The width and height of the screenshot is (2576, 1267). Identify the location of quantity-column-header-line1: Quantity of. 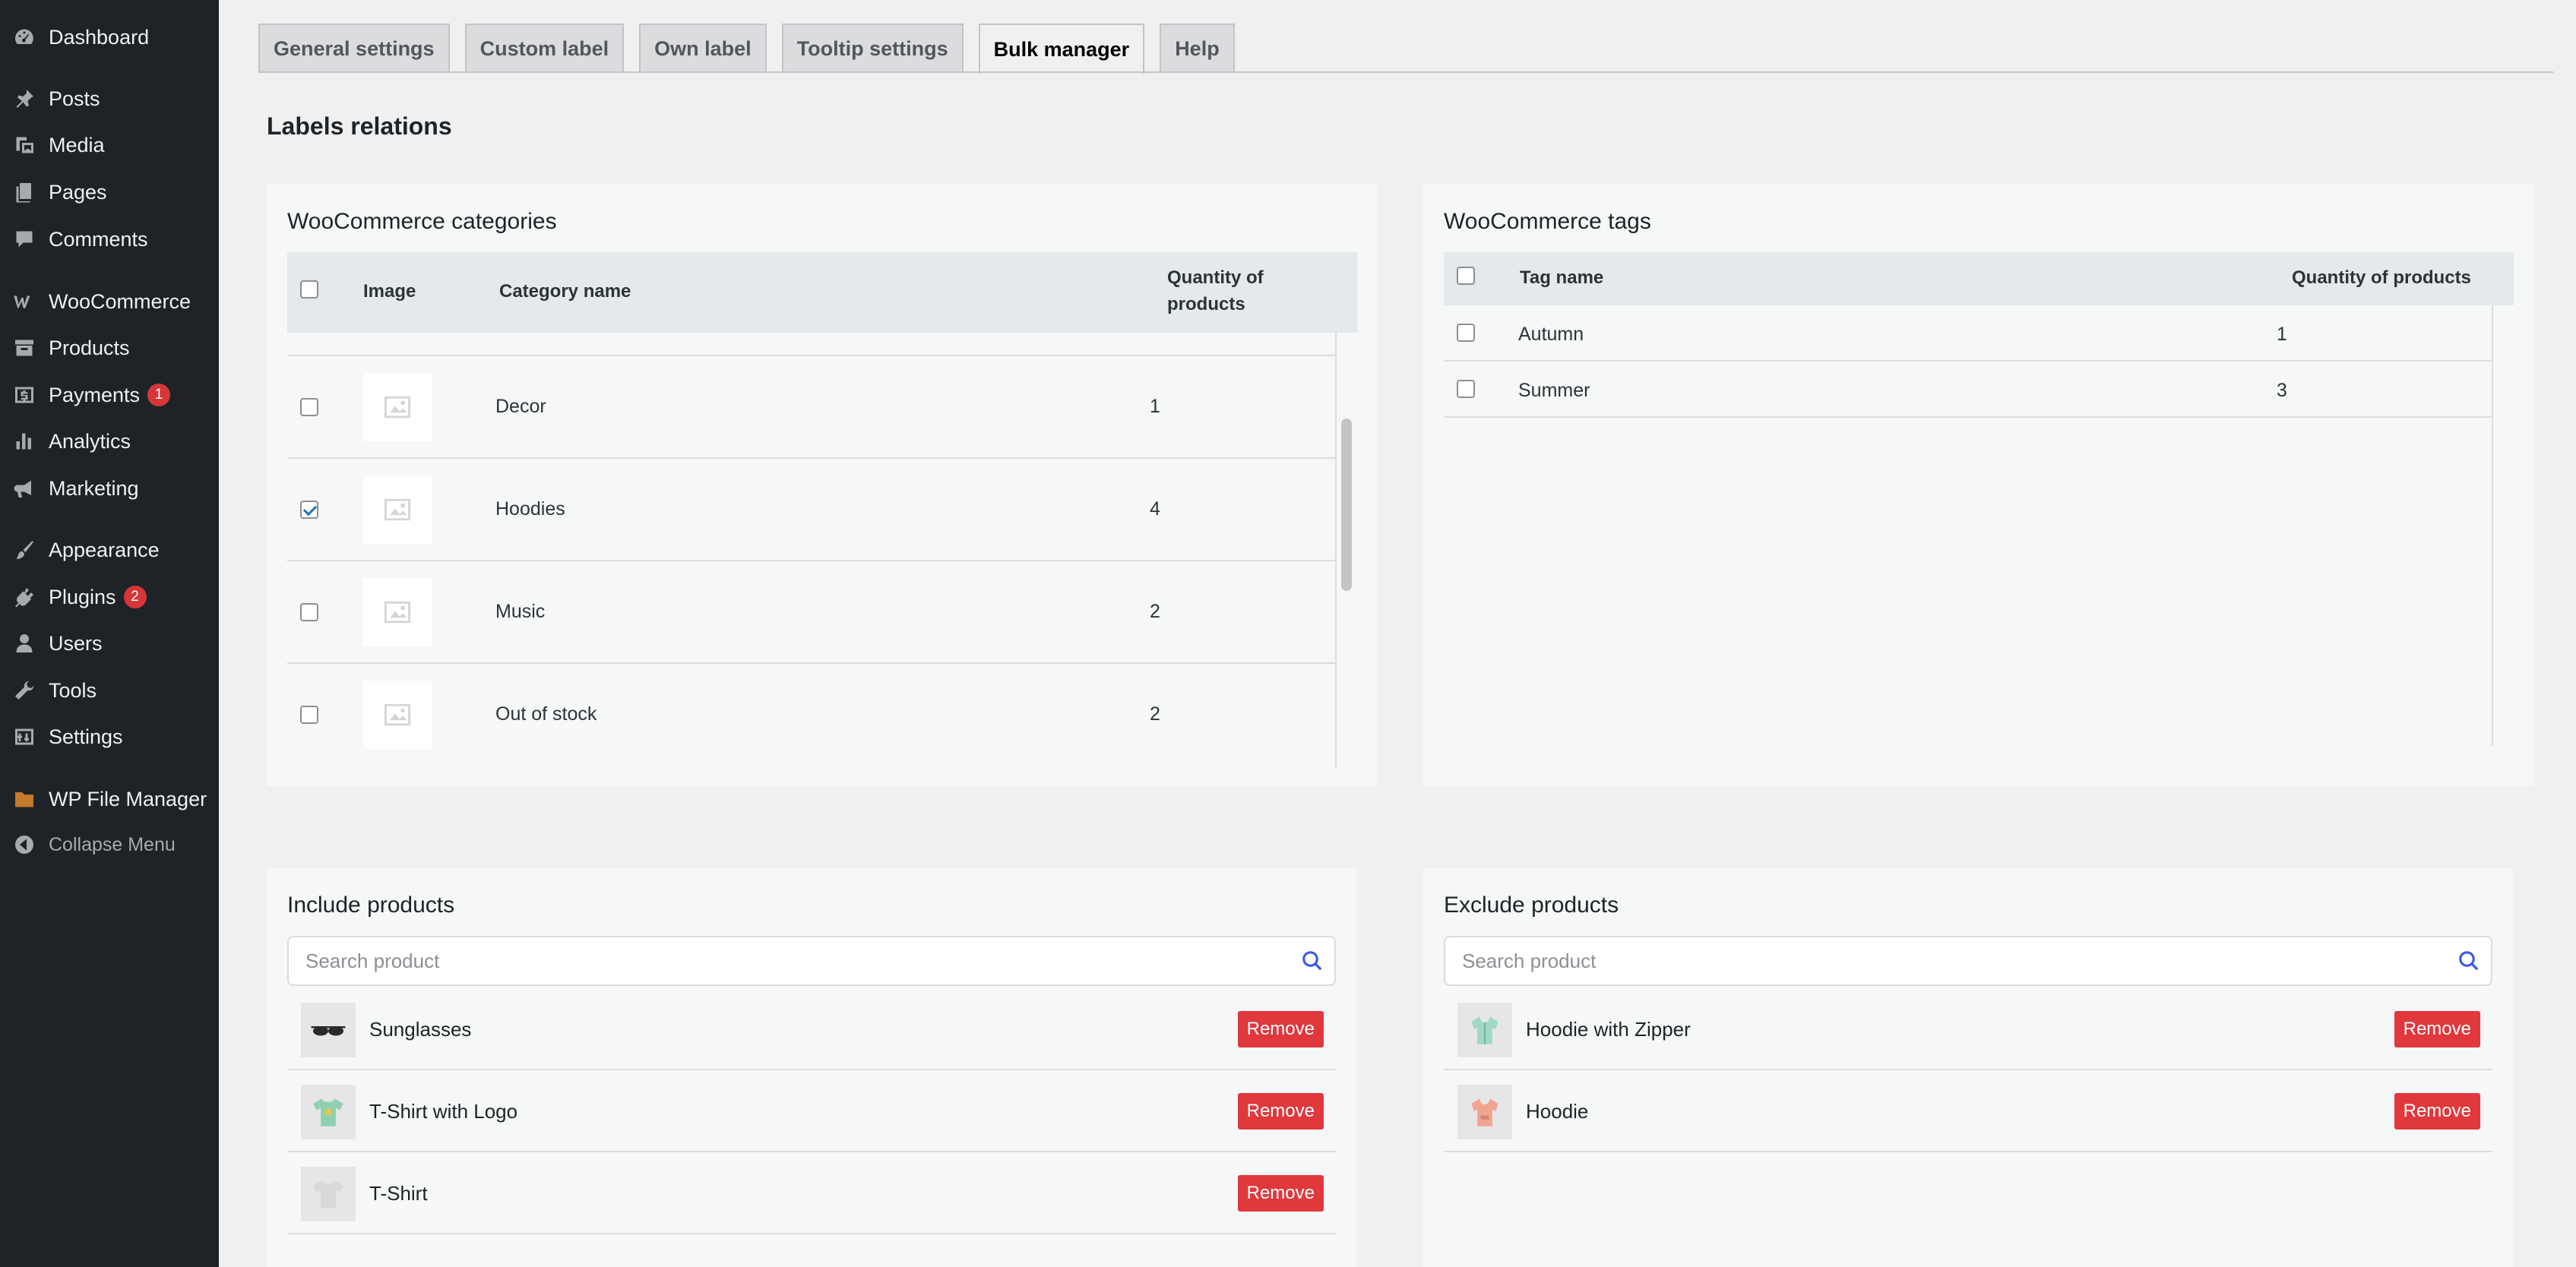
(1215, 278).